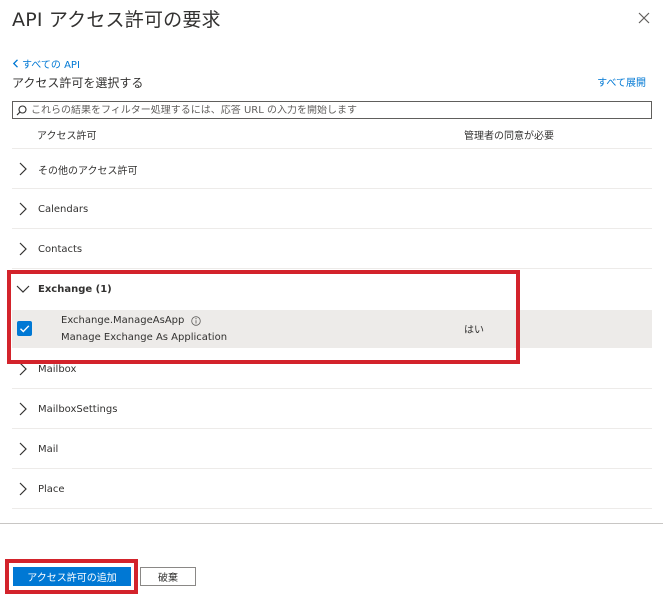  Describe the element at coordinates (332, 209) in the screenshot. I see `permission-group-calendars: Calendars` at that location.